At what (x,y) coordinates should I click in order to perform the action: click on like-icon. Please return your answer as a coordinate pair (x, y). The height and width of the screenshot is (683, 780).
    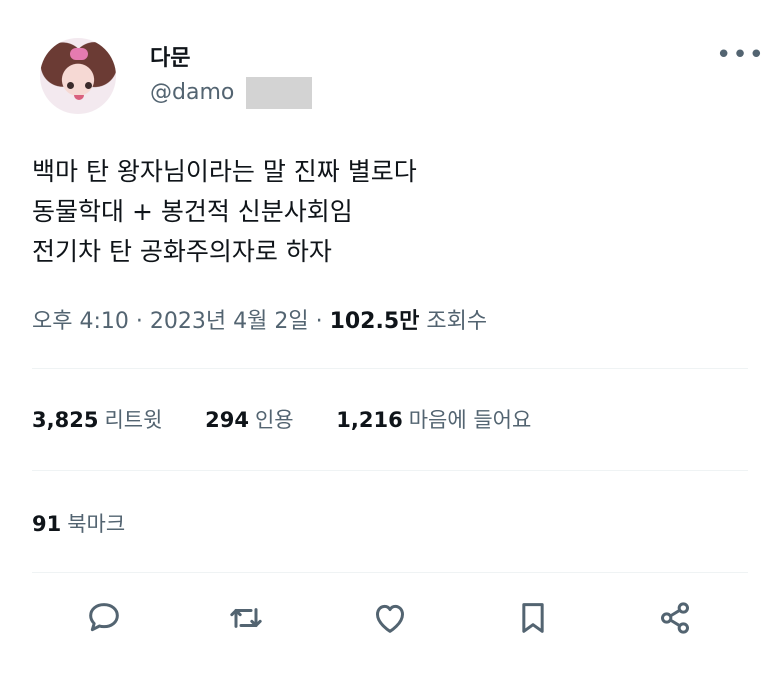
    Looking at the image, I should click on (390, 618).